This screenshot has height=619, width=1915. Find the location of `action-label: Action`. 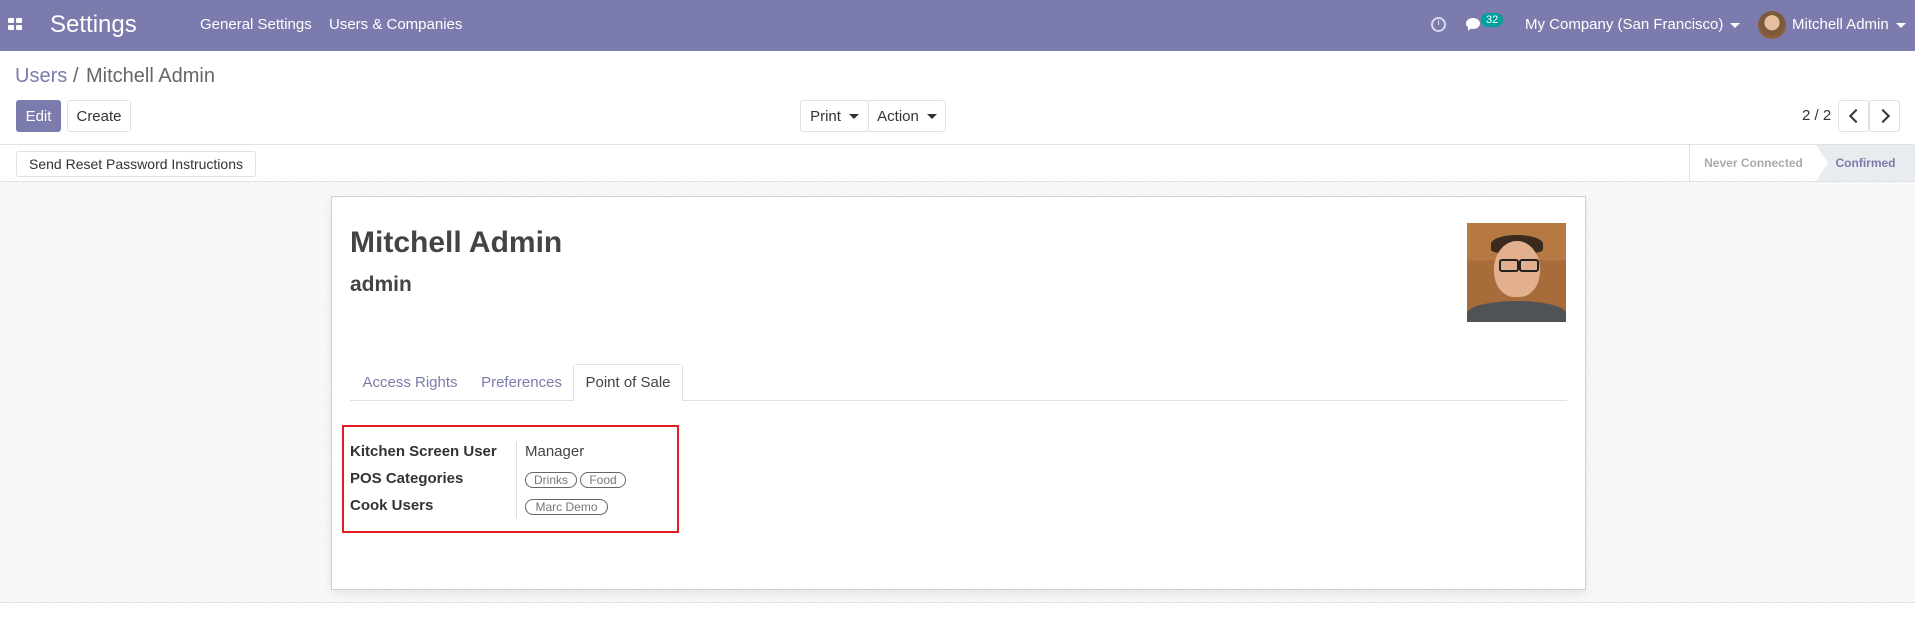

action-label: Action is located at coordinates (898, 116).